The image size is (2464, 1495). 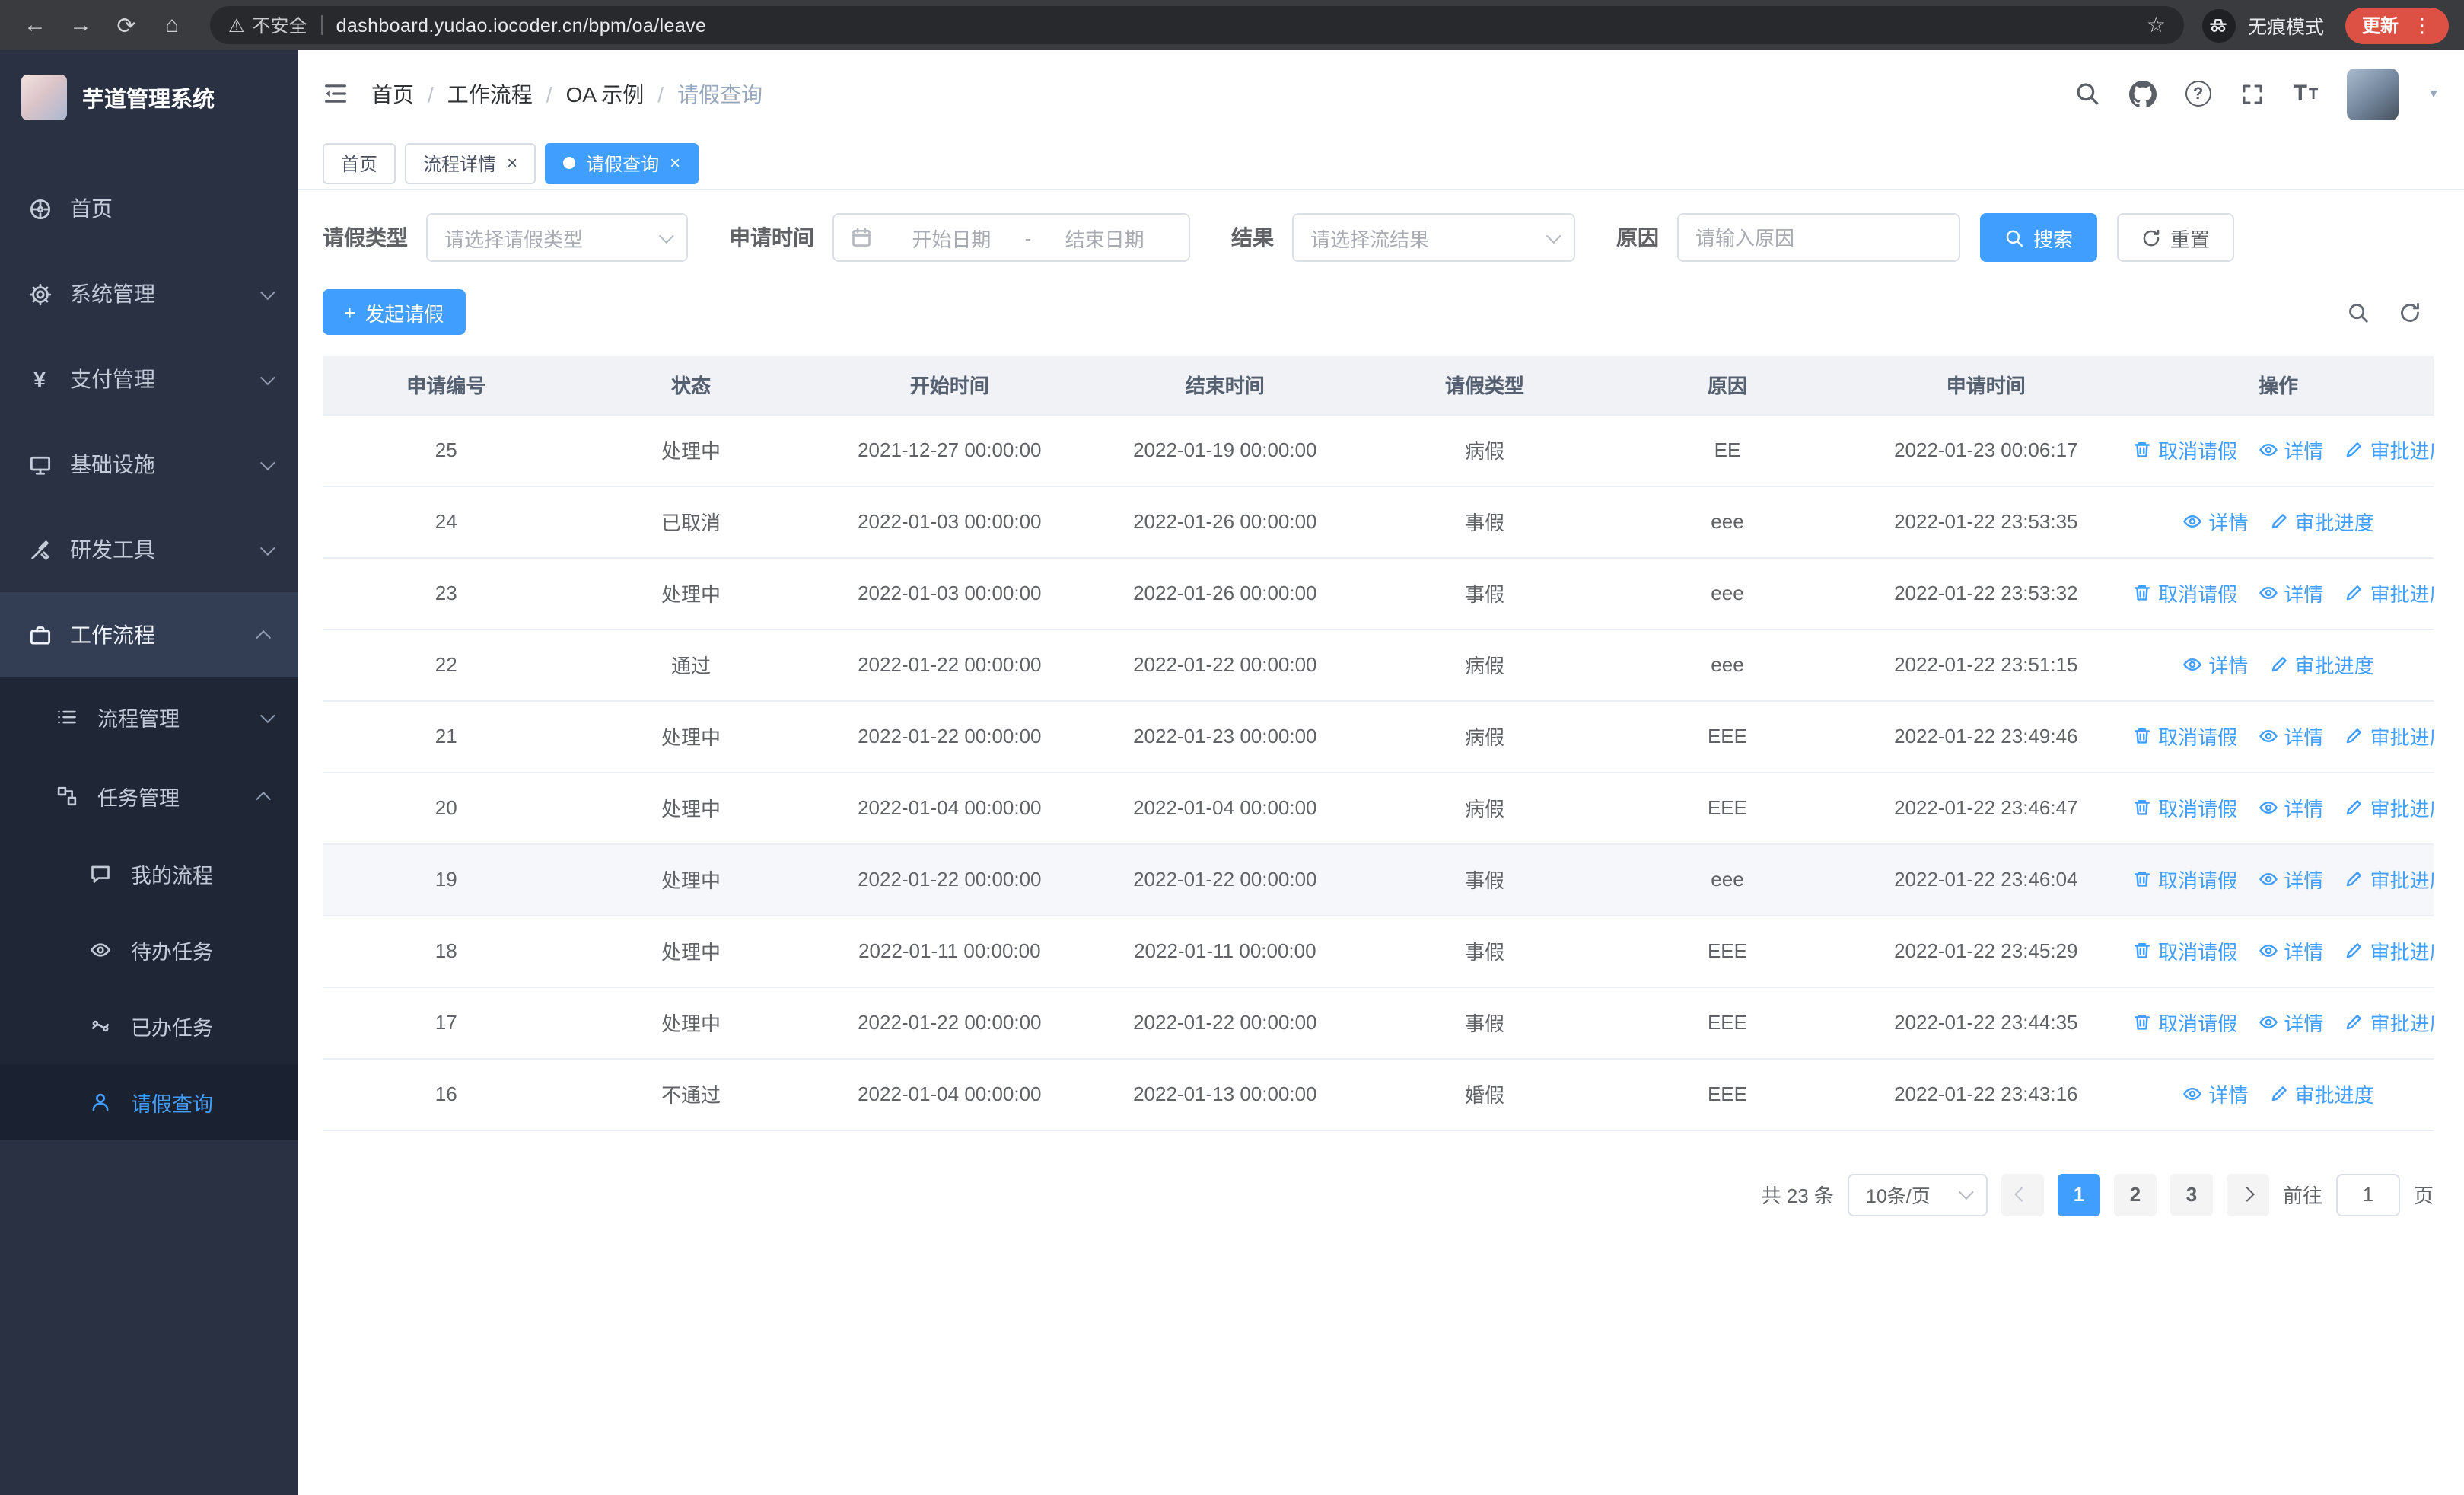 I want to click on logo: 芋道管理系统, so click(x=149, y=98).